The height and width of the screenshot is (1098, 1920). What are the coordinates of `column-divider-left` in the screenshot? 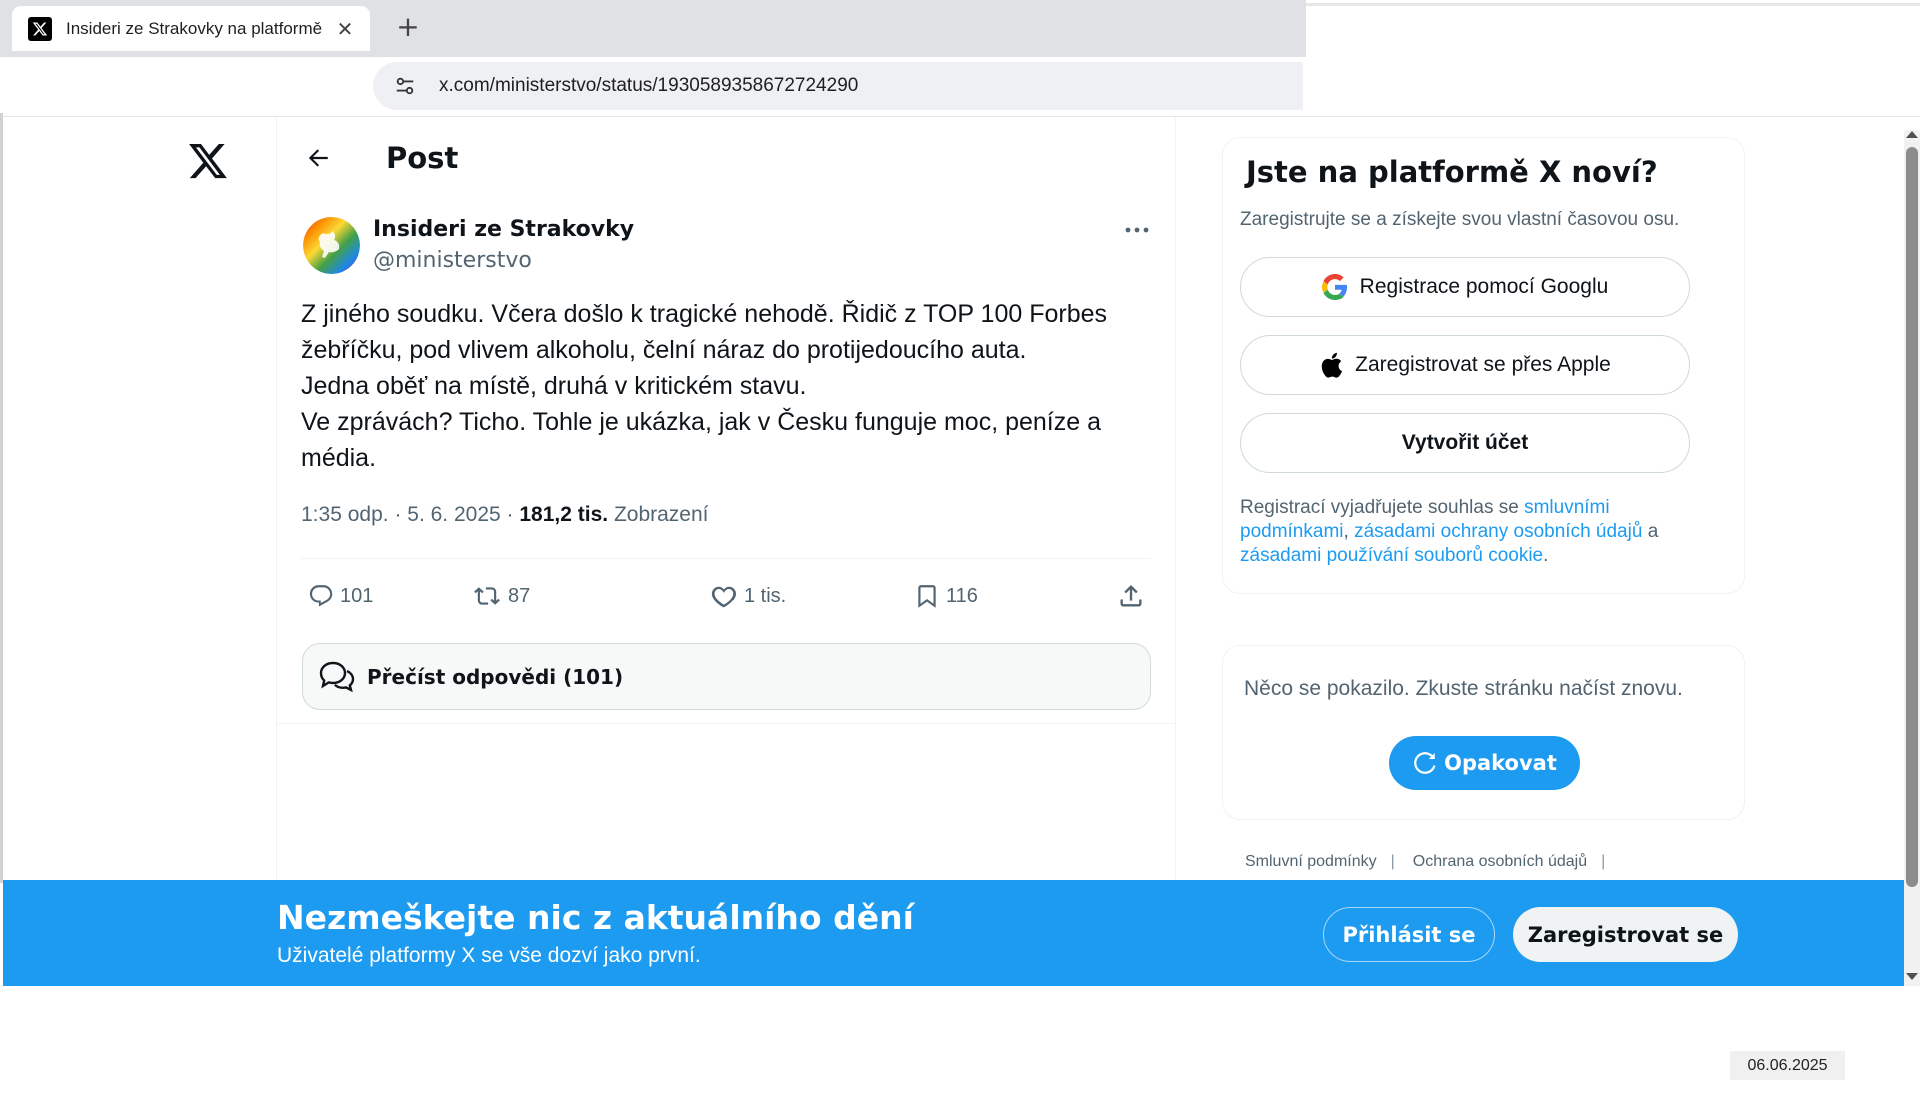 It's located at (276, 499).